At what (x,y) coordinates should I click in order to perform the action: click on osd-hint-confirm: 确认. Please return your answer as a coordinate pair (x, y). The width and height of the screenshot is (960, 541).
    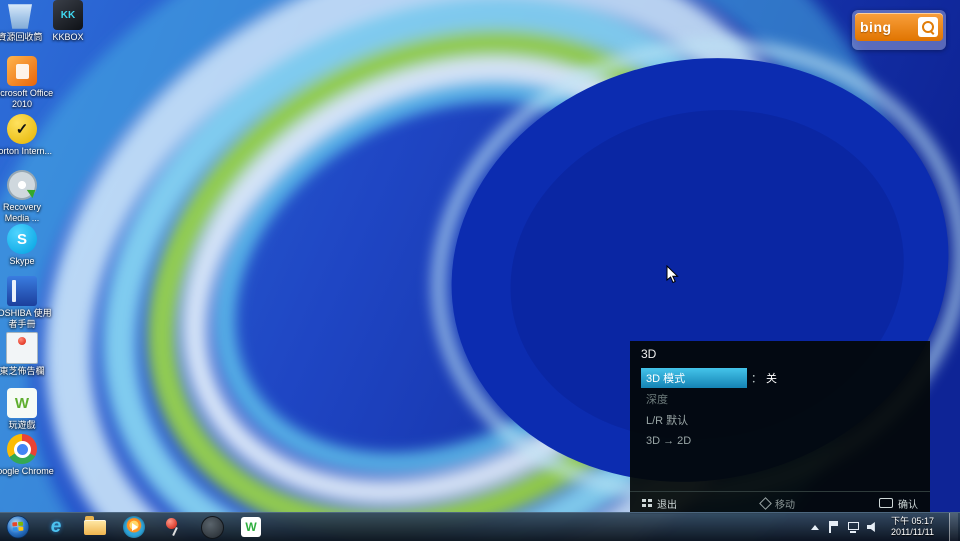
    Looking at the image, I should click on (898, 503).